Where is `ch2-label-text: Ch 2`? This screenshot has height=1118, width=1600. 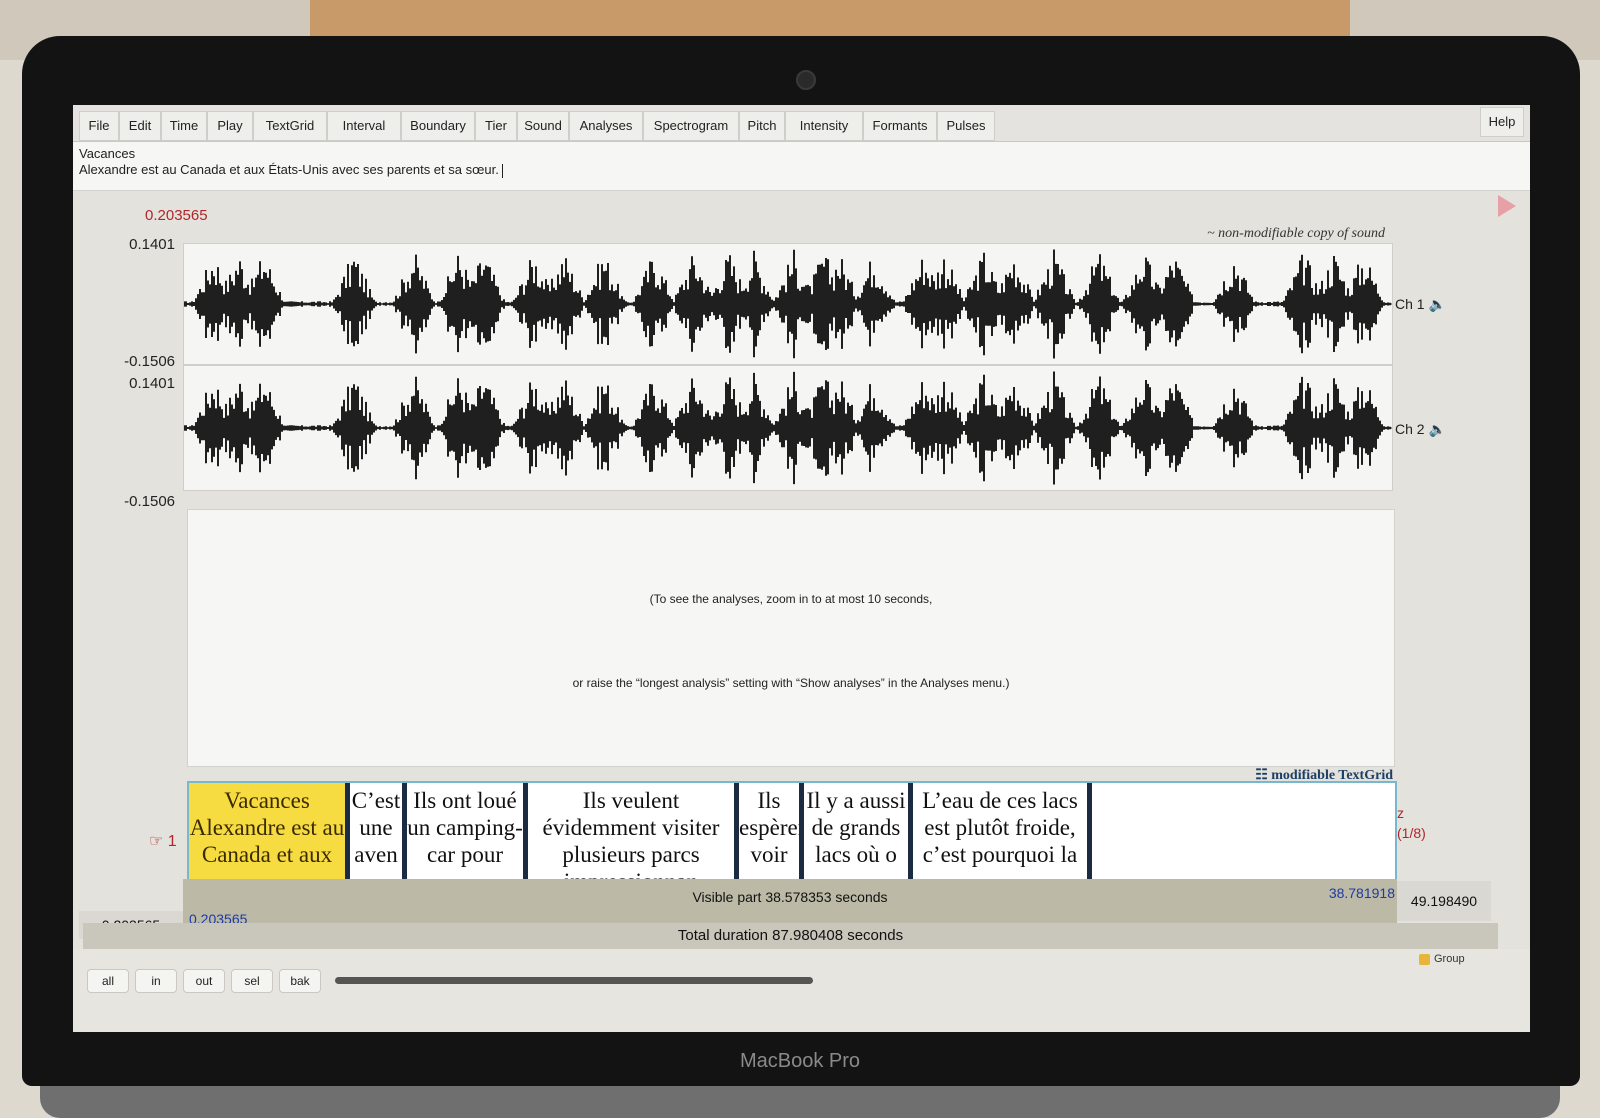 ch2-label-text: Ch 2 is located at coordinates (1410, 429).